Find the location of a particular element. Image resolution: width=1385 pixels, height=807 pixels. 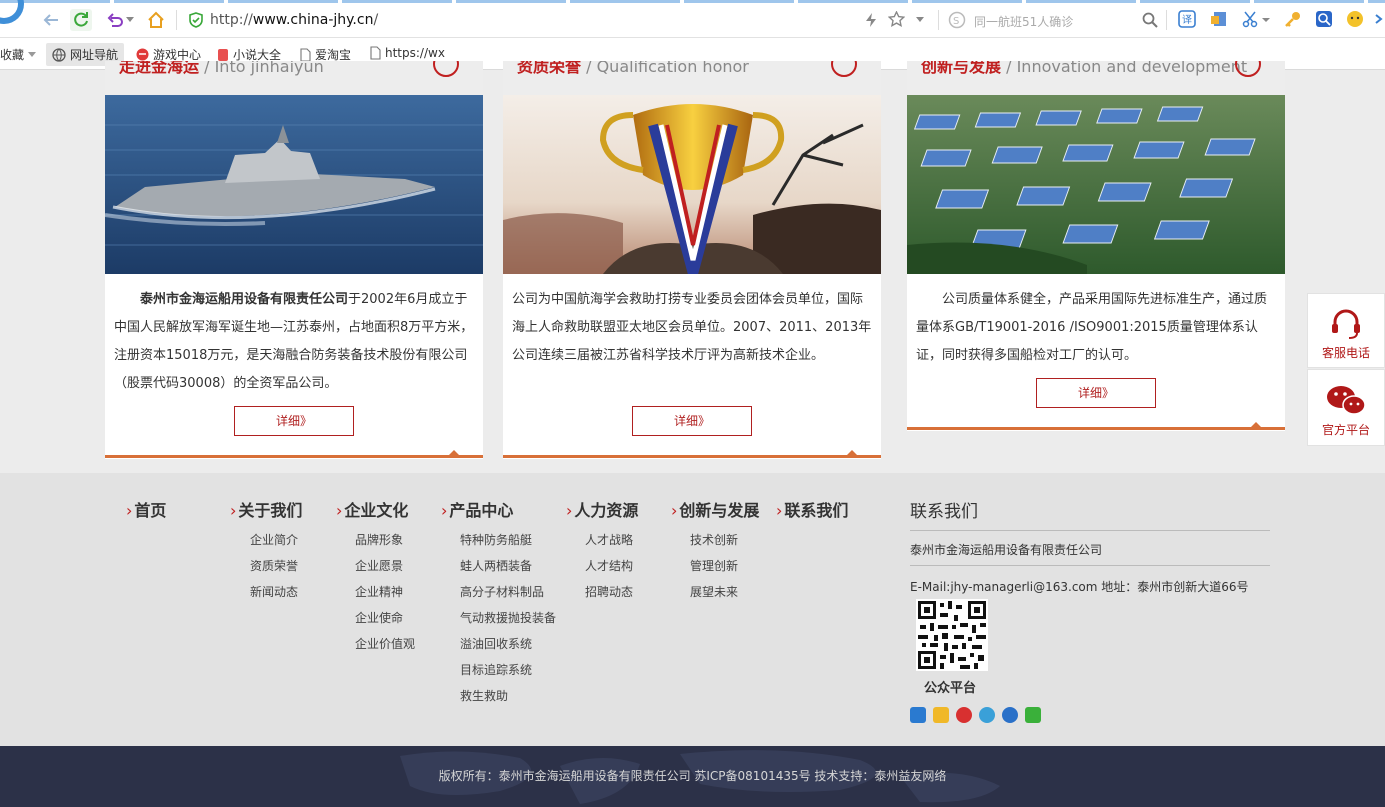

footer-link: 招聘动态 is located at coordinates (611, 592).